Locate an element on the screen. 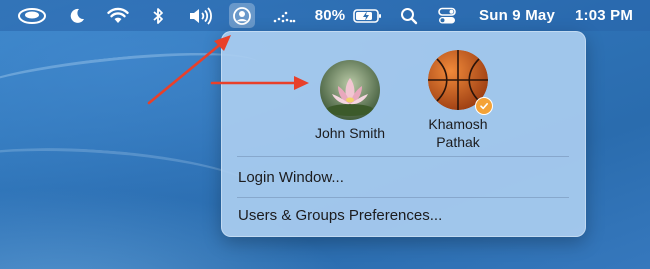 The width and height of the screenshot is (650, 269). menubar-date: Sun 9 May is located at coordinates (517, 15).